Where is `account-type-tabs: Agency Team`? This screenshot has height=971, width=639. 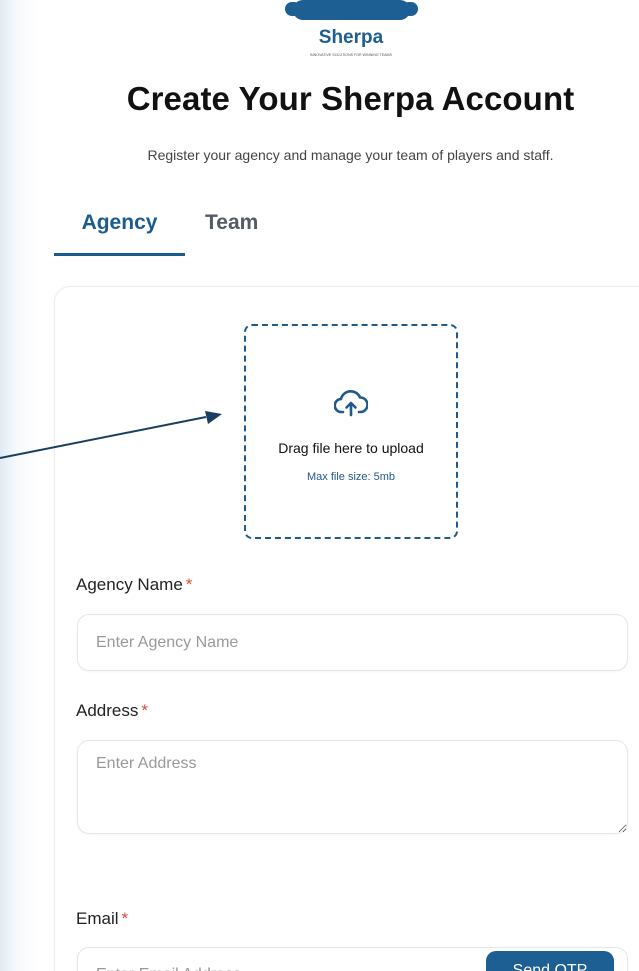
account-type-tabs: Agency Team is located at coordinates (346, 231).